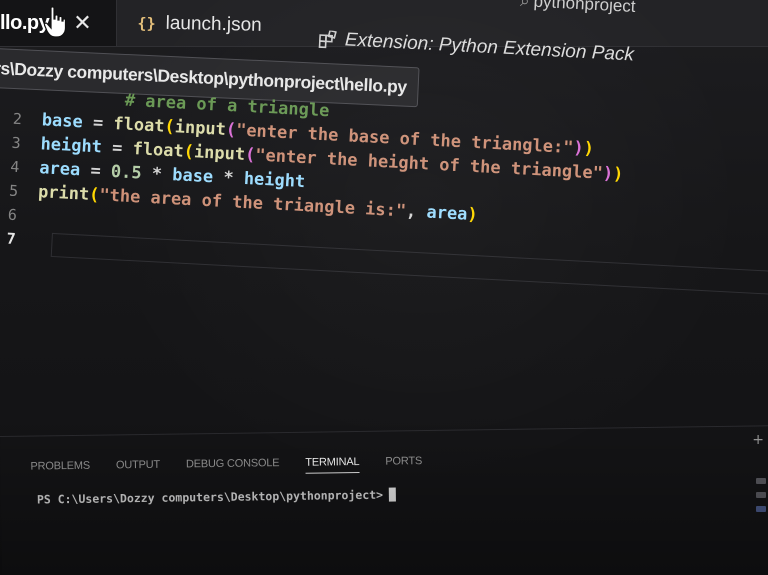 This screenshot has height=575, width=768. What do you see at coordinates (332, 464) in the screenshot?
I see `tab-terminal: TERMINAL` at bounding box center [332, 464].